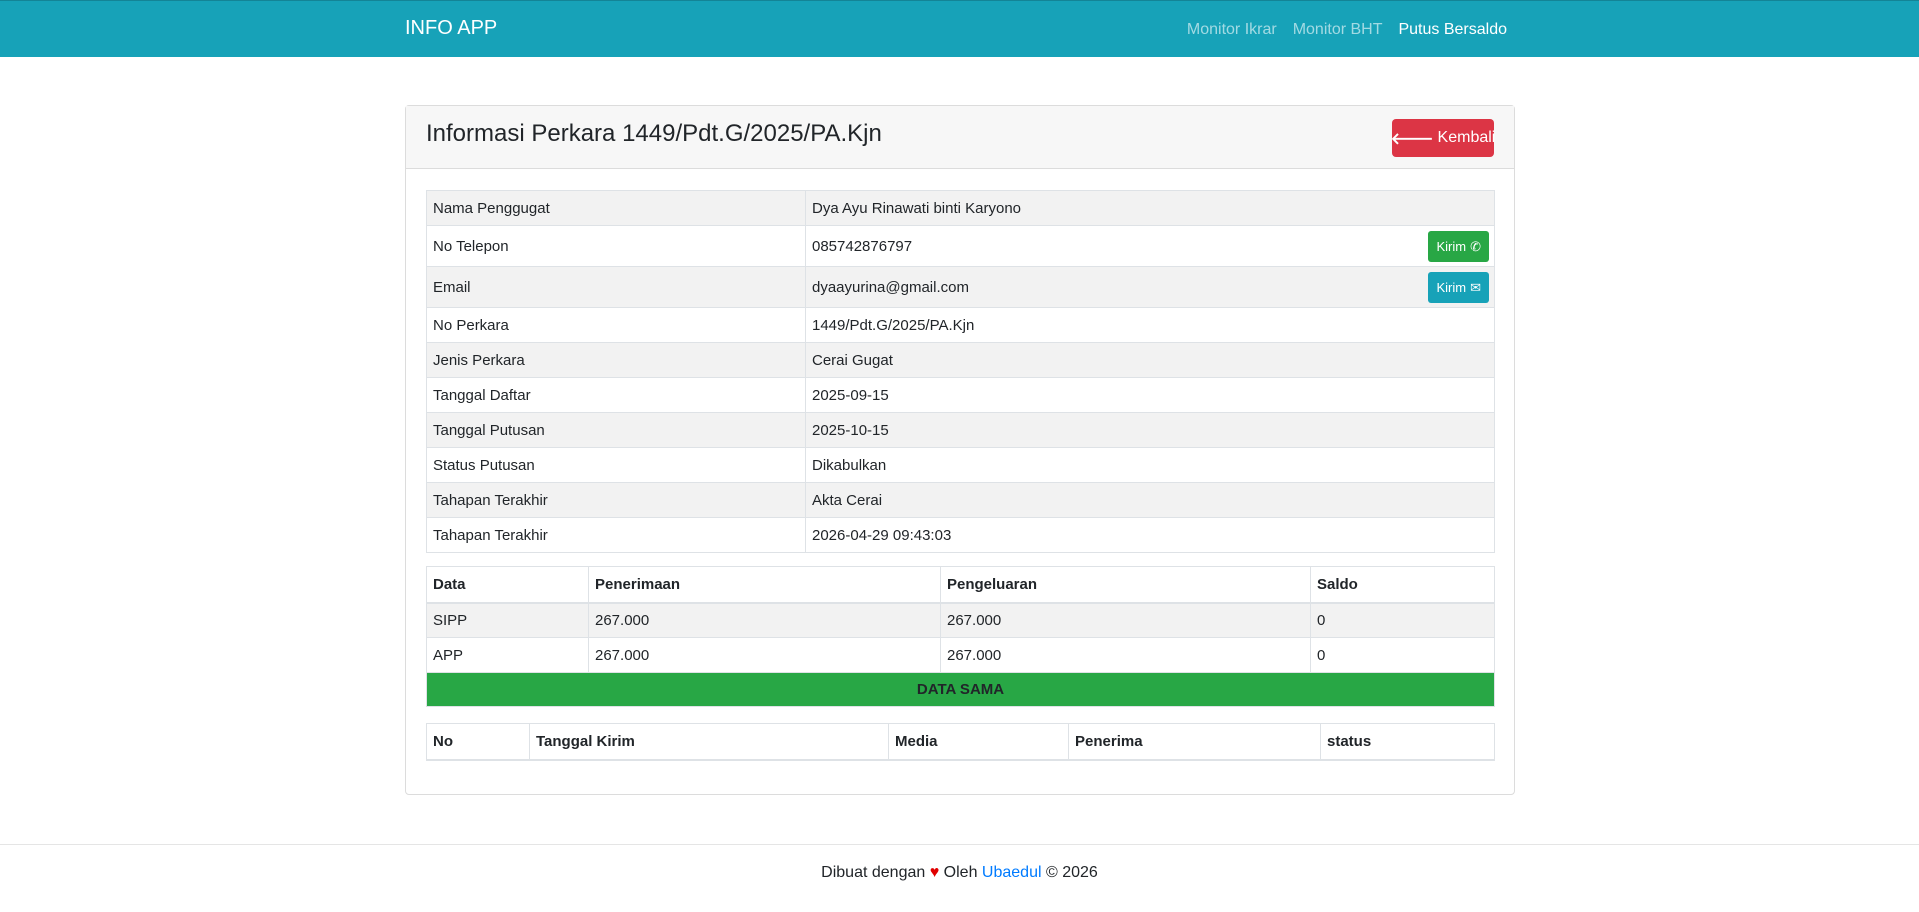  I want to click on info-label: Jenis Perkara, so click(616, 360).